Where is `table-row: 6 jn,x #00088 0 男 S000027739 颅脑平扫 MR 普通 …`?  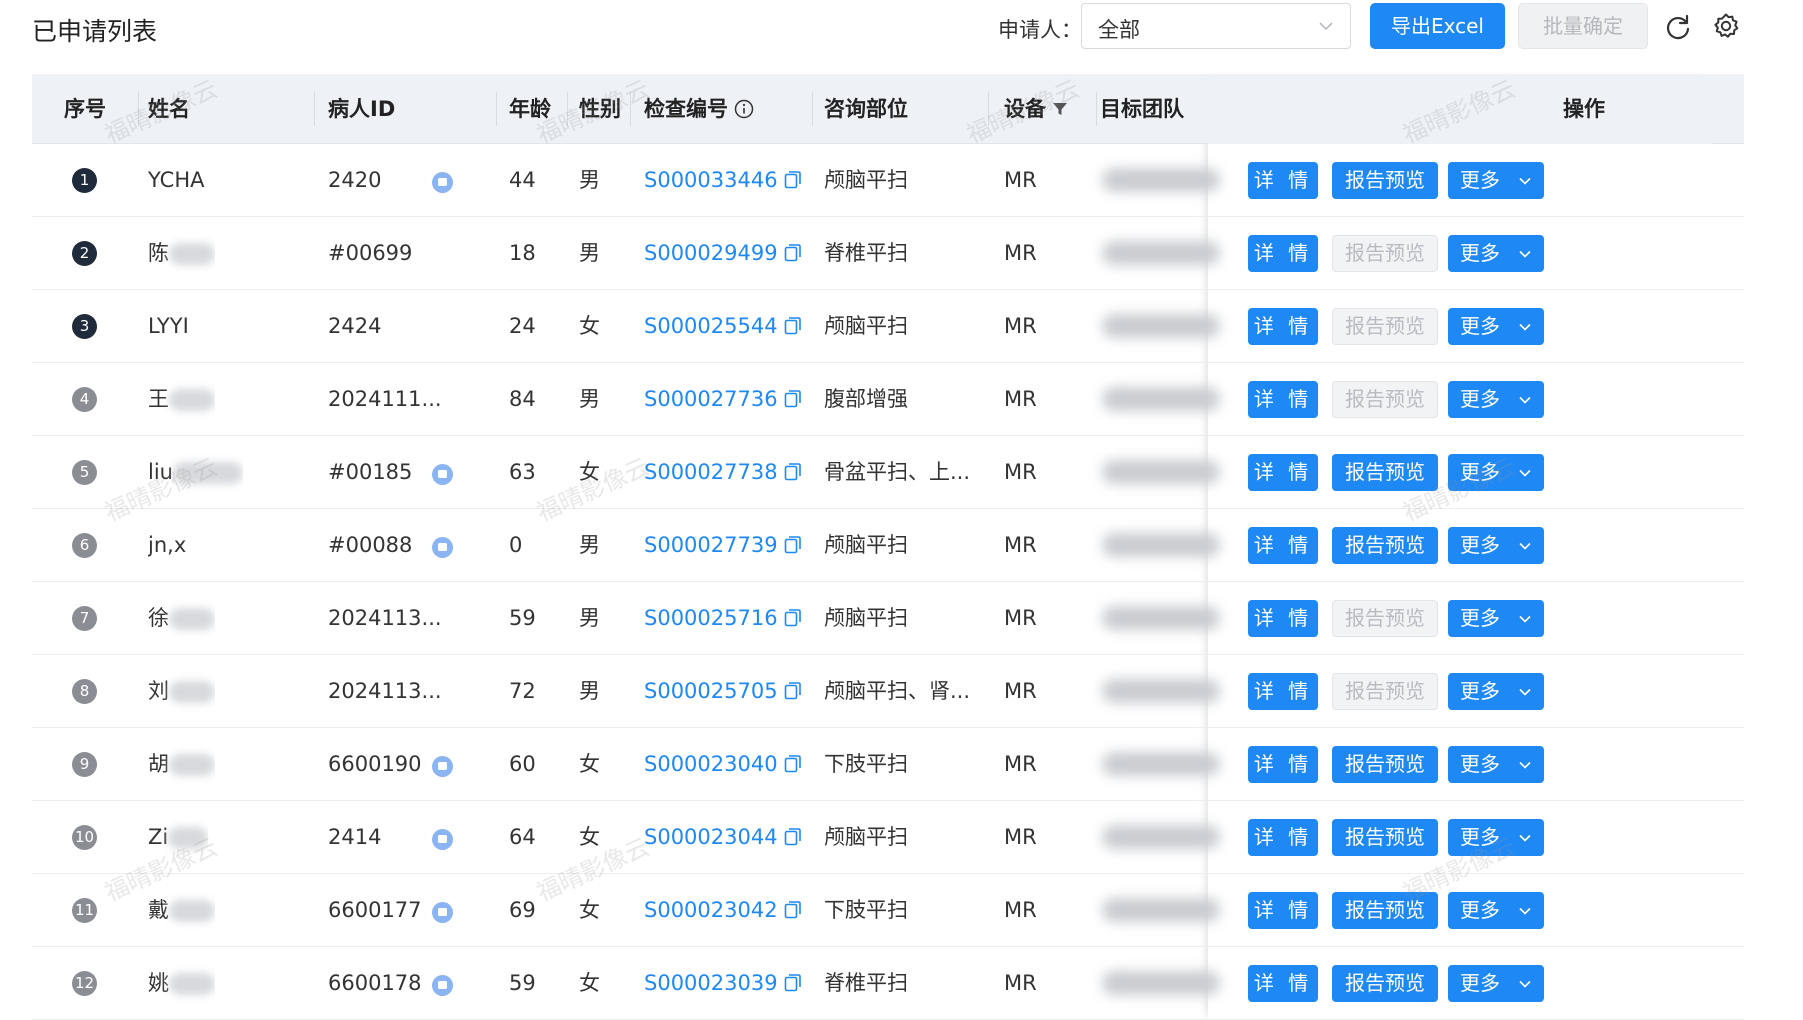 table-row: 6 jn,x #00088 0 男 S000027739 颅脑平扫 MR 普通 … is located at coordinates (888, 545).